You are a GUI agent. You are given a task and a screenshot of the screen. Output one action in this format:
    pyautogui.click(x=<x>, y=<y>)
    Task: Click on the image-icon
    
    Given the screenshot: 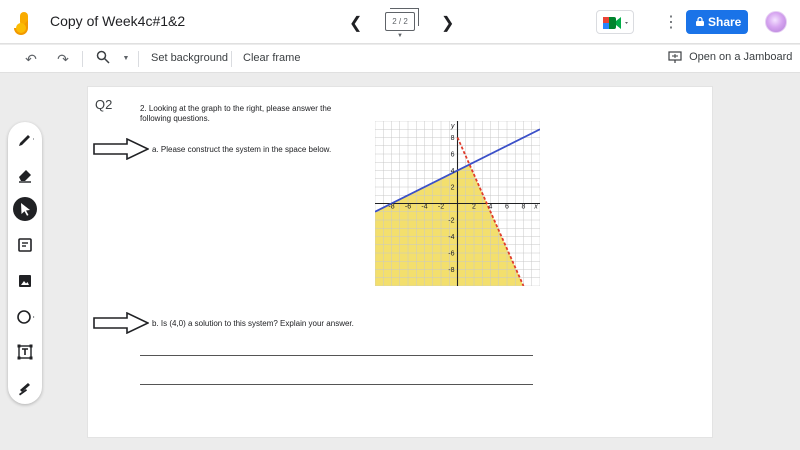 What is the action you would take?
    pyautogui.click(x=25, y=281)
    